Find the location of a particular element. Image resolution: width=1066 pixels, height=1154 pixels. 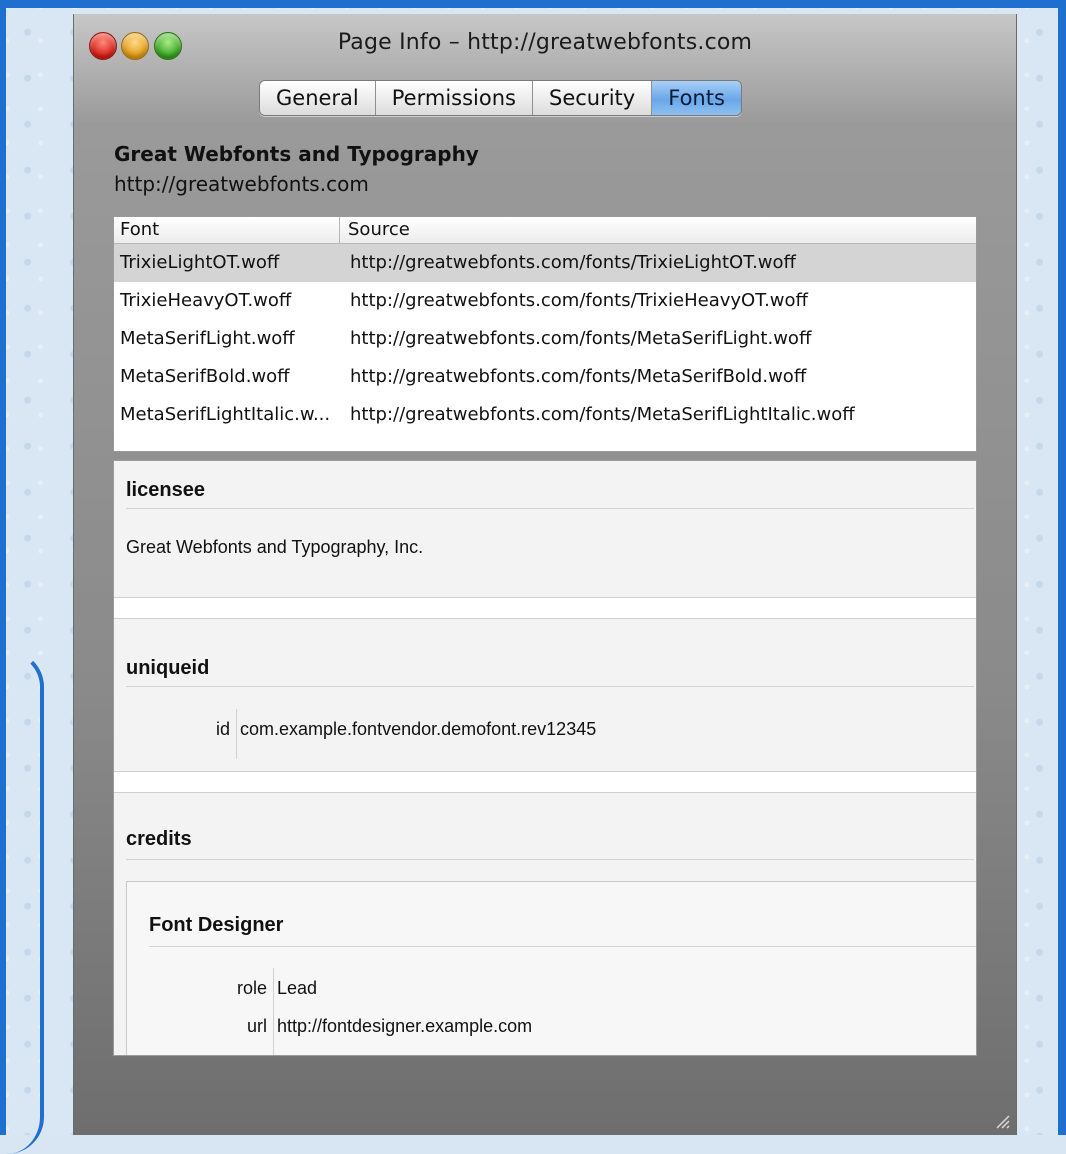

site-url: http://greatwebfonts.com is located at coordinates (241, 184).